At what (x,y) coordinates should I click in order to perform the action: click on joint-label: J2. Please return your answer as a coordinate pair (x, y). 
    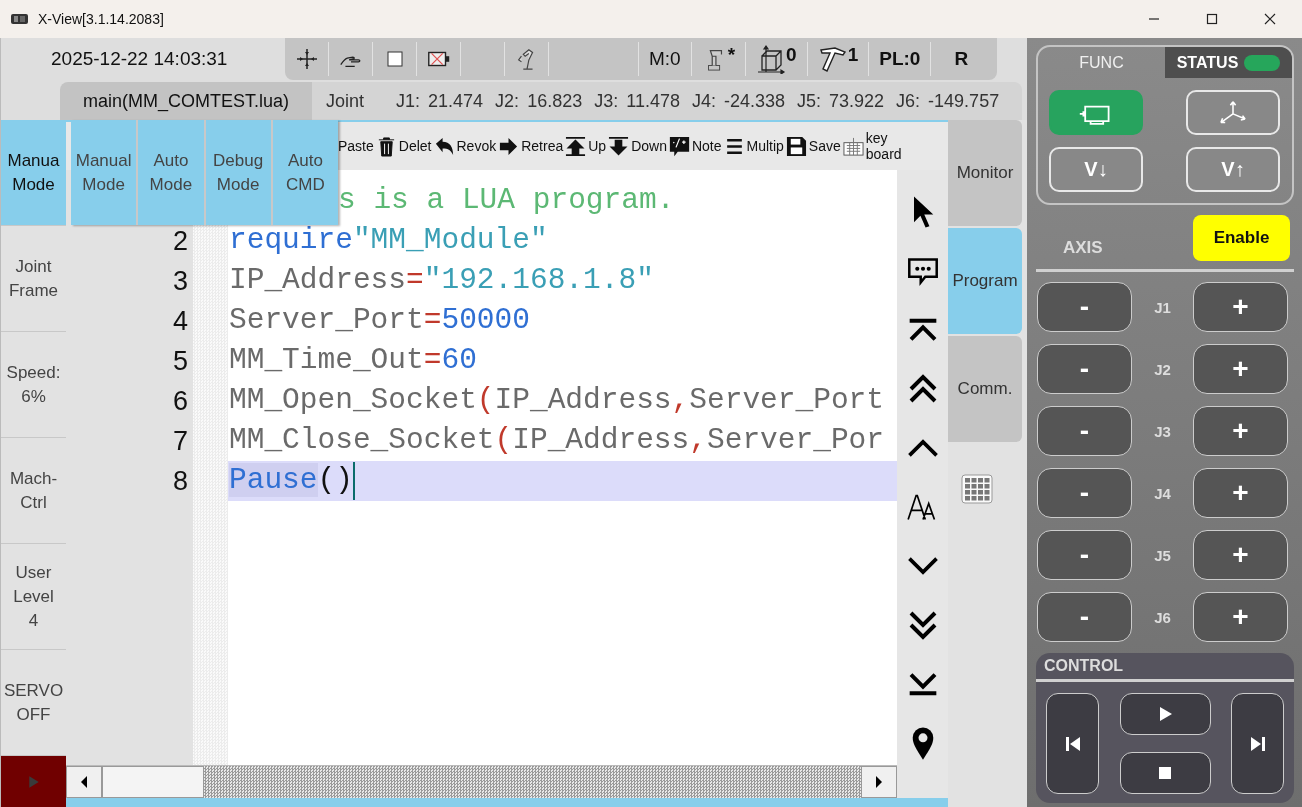
    Looking at the image, I should click on (1162, 369).